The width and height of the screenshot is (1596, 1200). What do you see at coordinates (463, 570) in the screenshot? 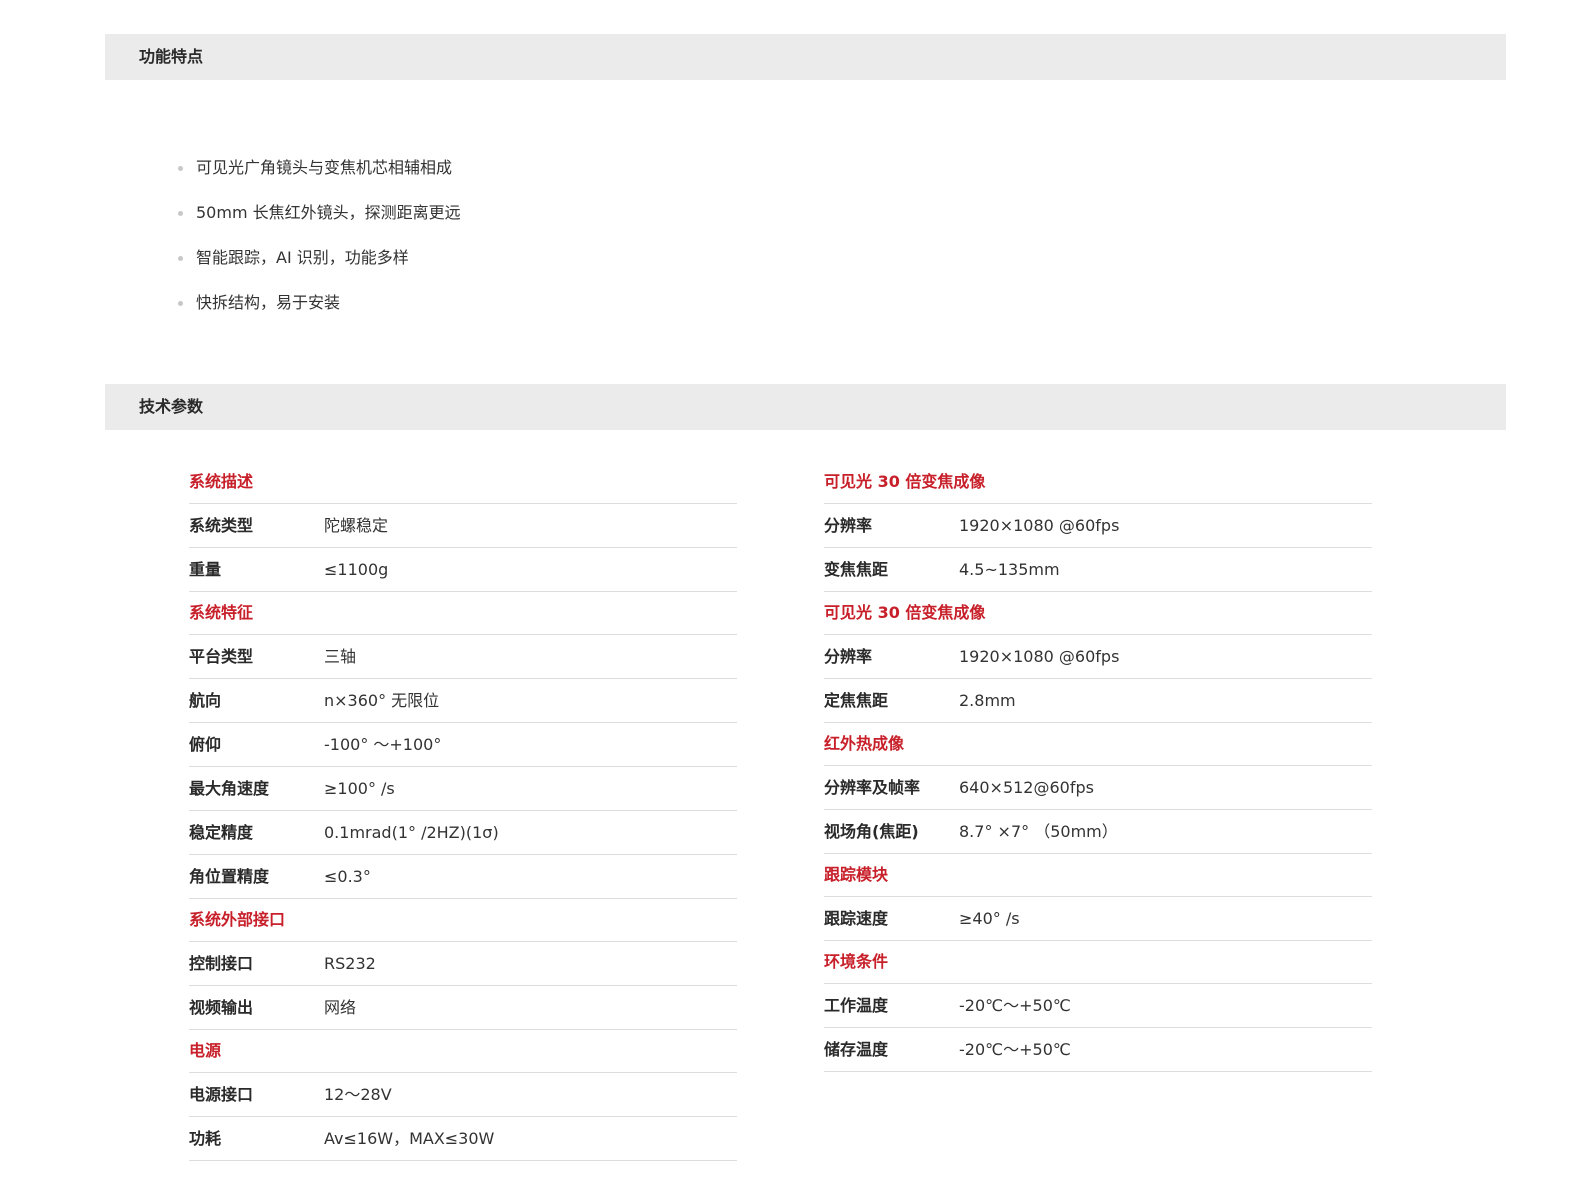
I see `spec-row: 重量 ≤1100g` at bounding box center [463, 570].